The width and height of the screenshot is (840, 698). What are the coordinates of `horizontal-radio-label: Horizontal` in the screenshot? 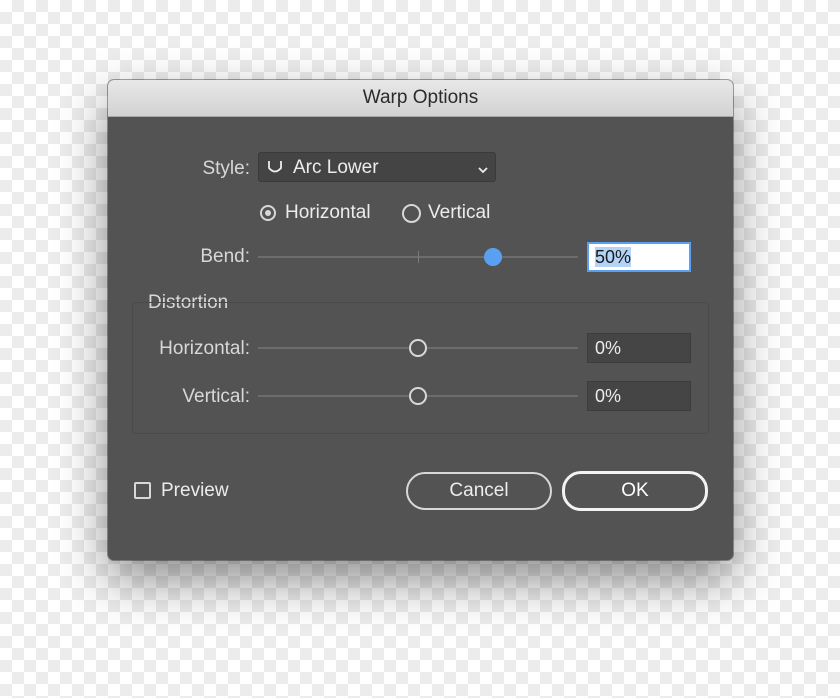 It's located at (328, 213).